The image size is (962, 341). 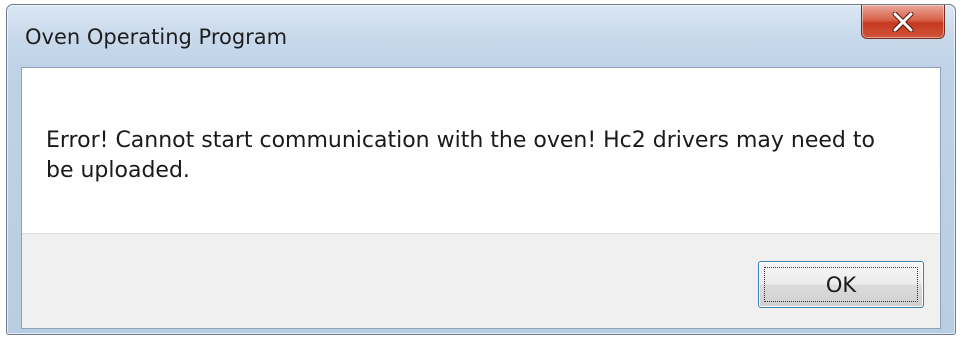 I want to click on close-x-icon, so click(x=903, y=21).